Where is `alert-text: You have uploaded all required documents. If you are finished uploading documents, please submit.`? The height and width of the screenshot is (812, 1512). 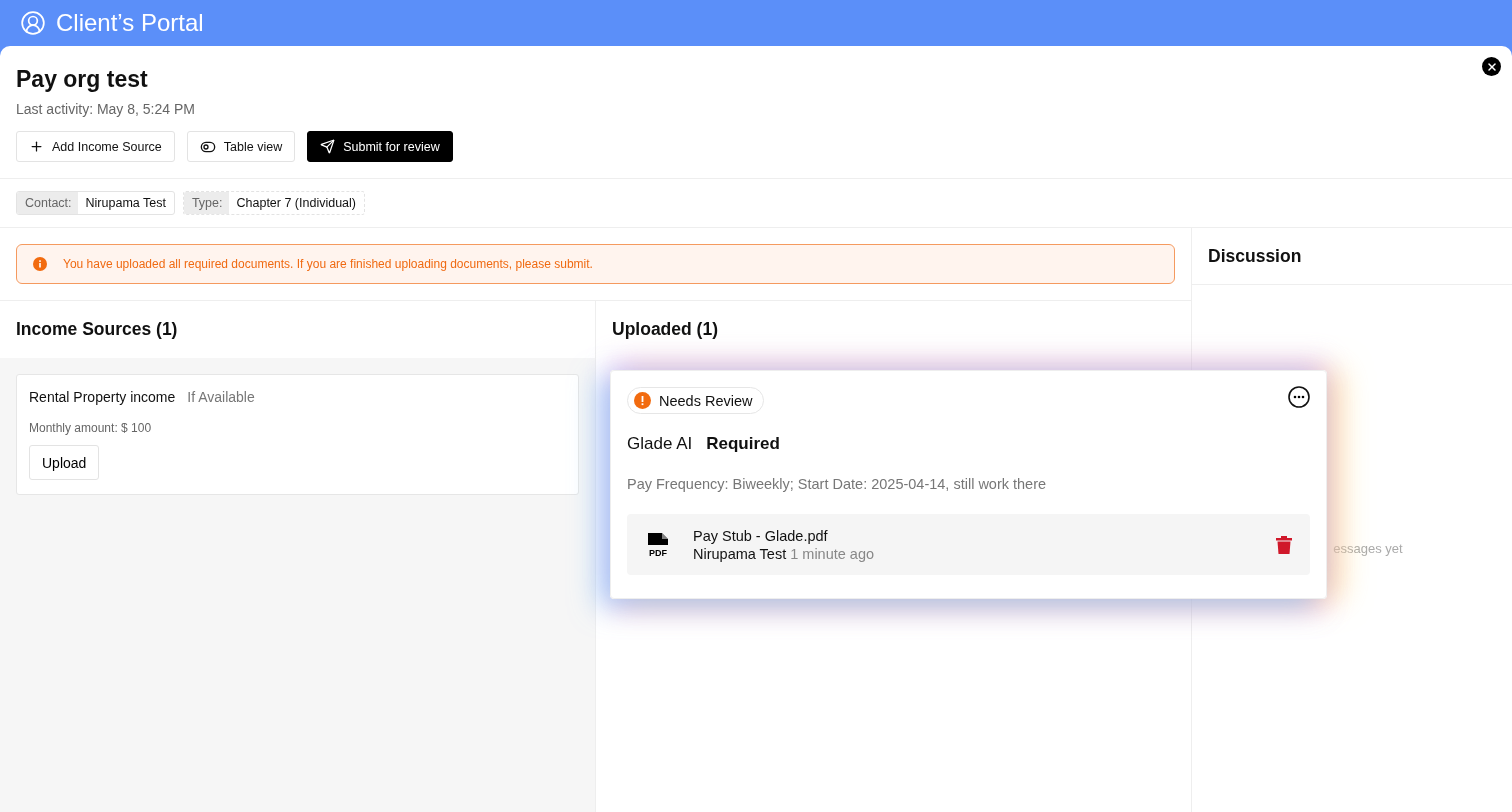
alert-text: You have uploaded all required documents. If you are finished uploading documents, please submit. is located at coordinates (328, 264).